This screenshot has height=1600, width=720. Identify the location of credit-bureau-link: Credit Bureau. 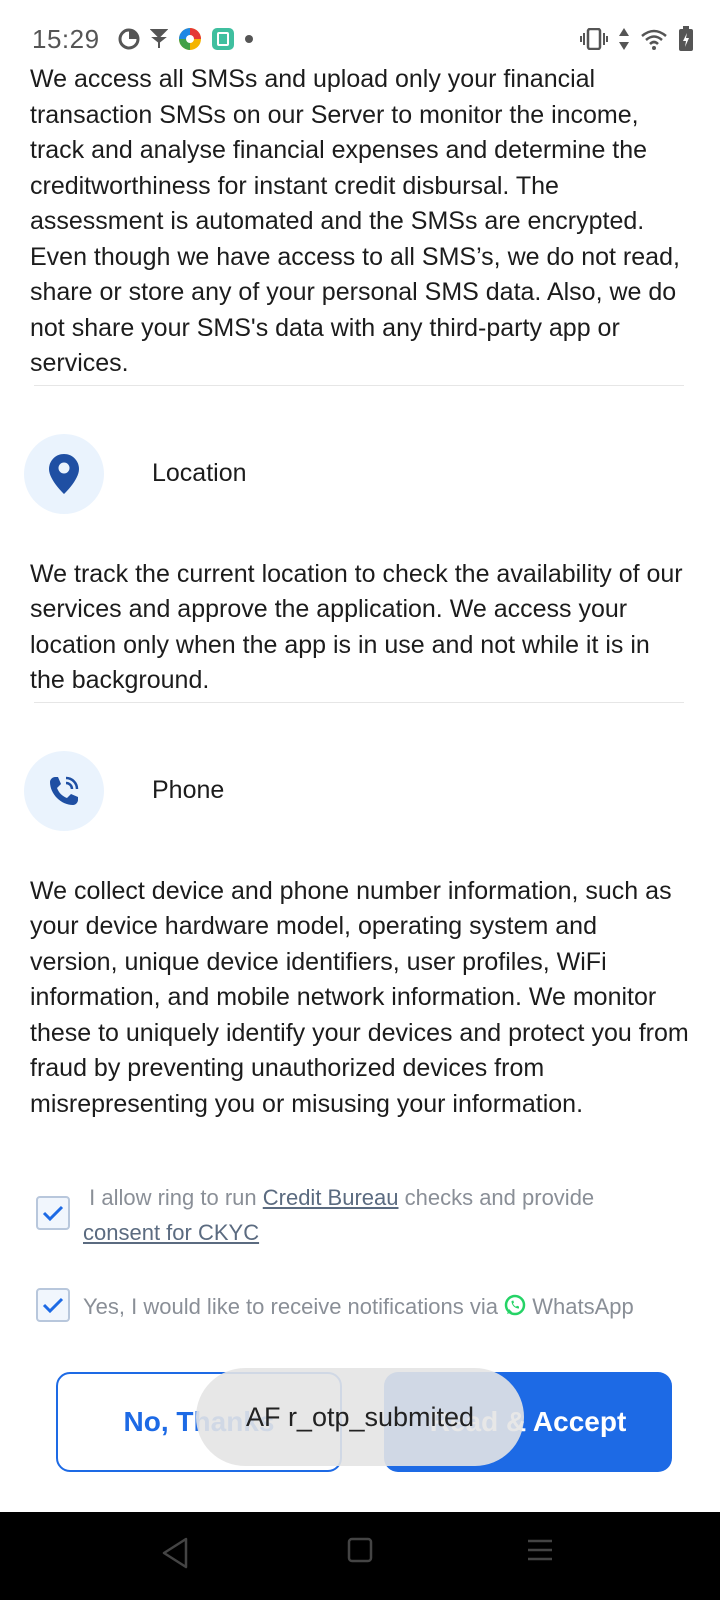
(331, 1197).